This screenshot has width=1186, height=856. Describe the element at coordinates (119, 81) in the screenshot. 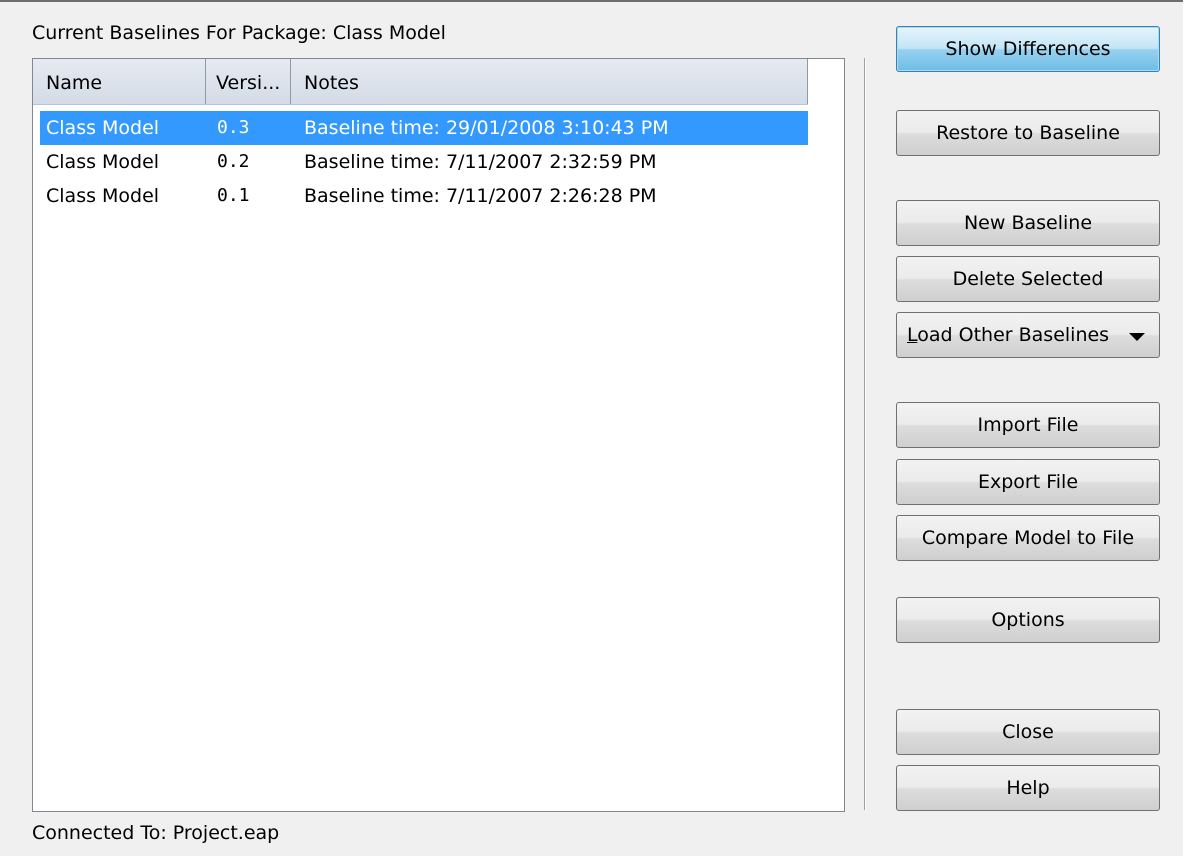

I see `column-header-name: Name` at that location.